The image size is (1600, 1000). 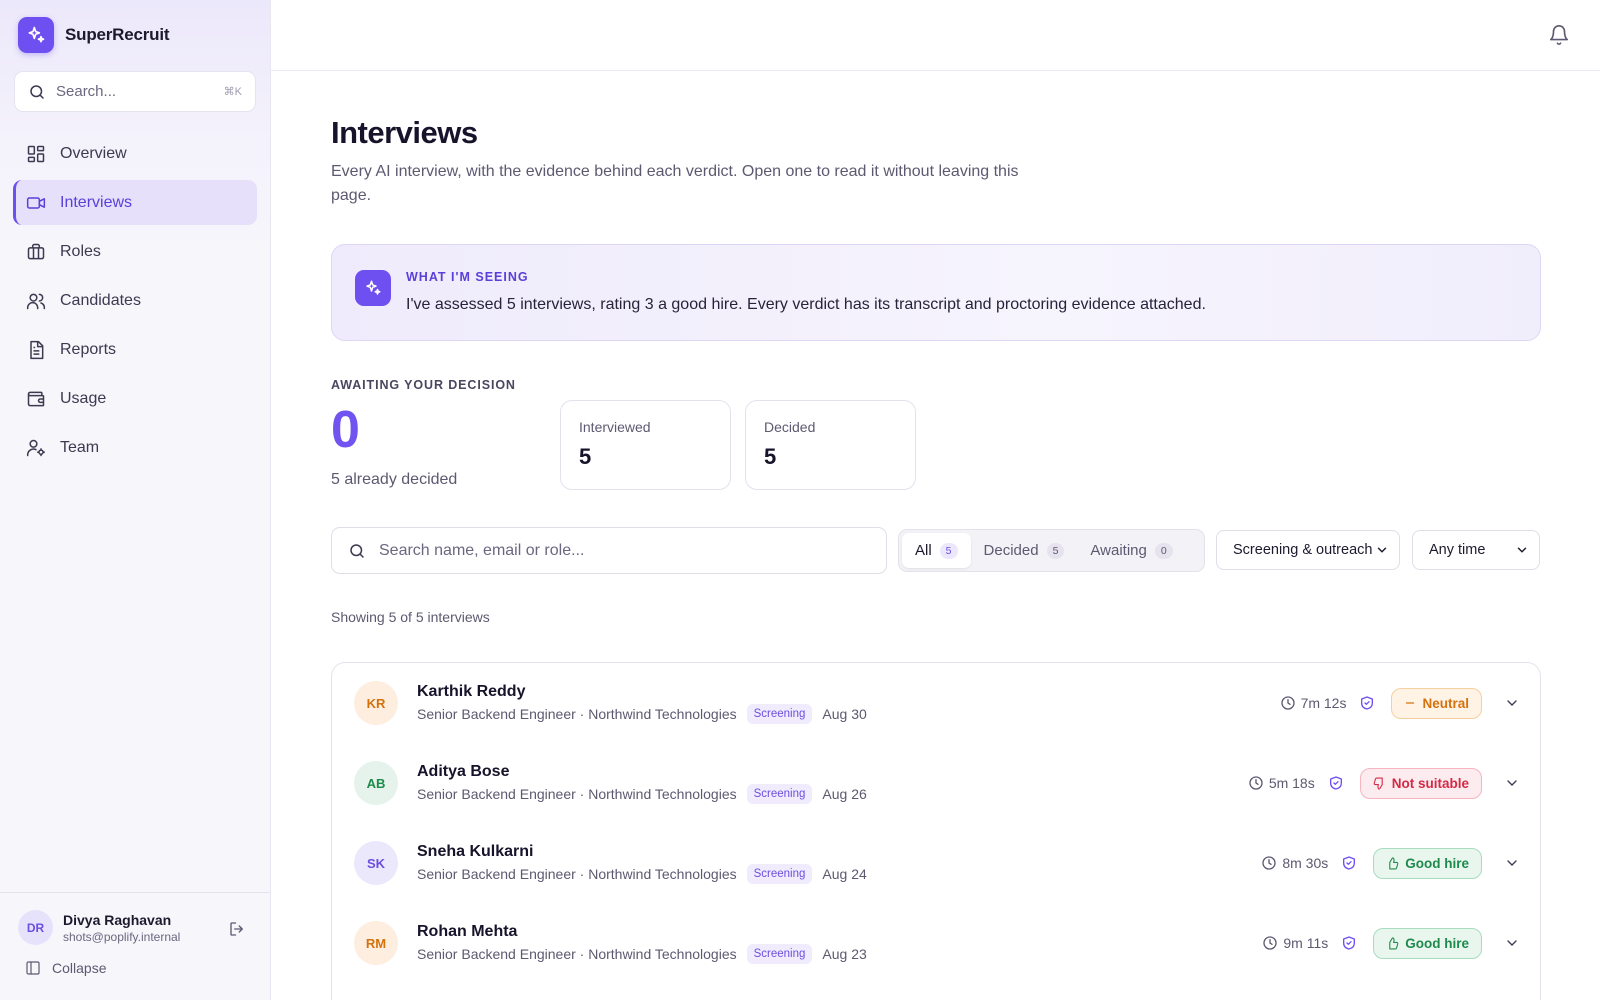 I want to click on user-profile: DR Divya Raghavan shots@poplify.internal, so click(x=99, y=927).